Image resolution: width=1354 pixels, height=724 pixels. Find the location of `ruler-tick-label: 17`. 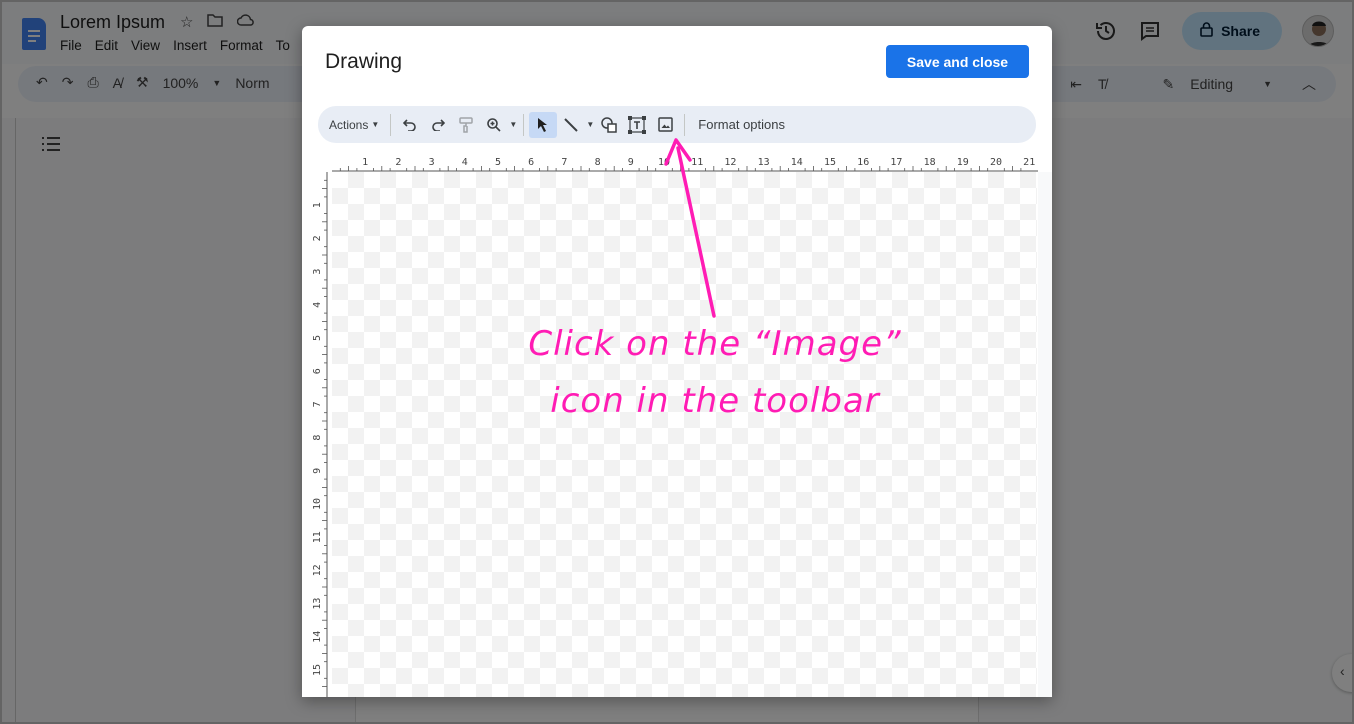

ruler-tick-label: 17 is located at coordinates (896, 162).